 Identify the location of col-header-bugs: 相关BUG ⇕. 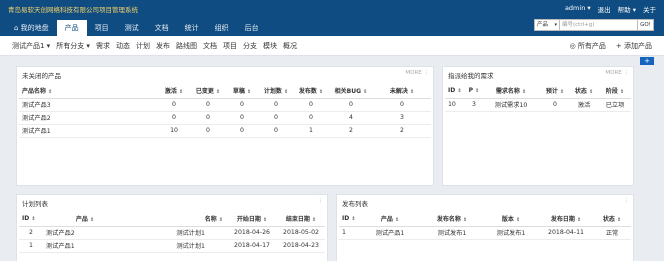
(351, 91).